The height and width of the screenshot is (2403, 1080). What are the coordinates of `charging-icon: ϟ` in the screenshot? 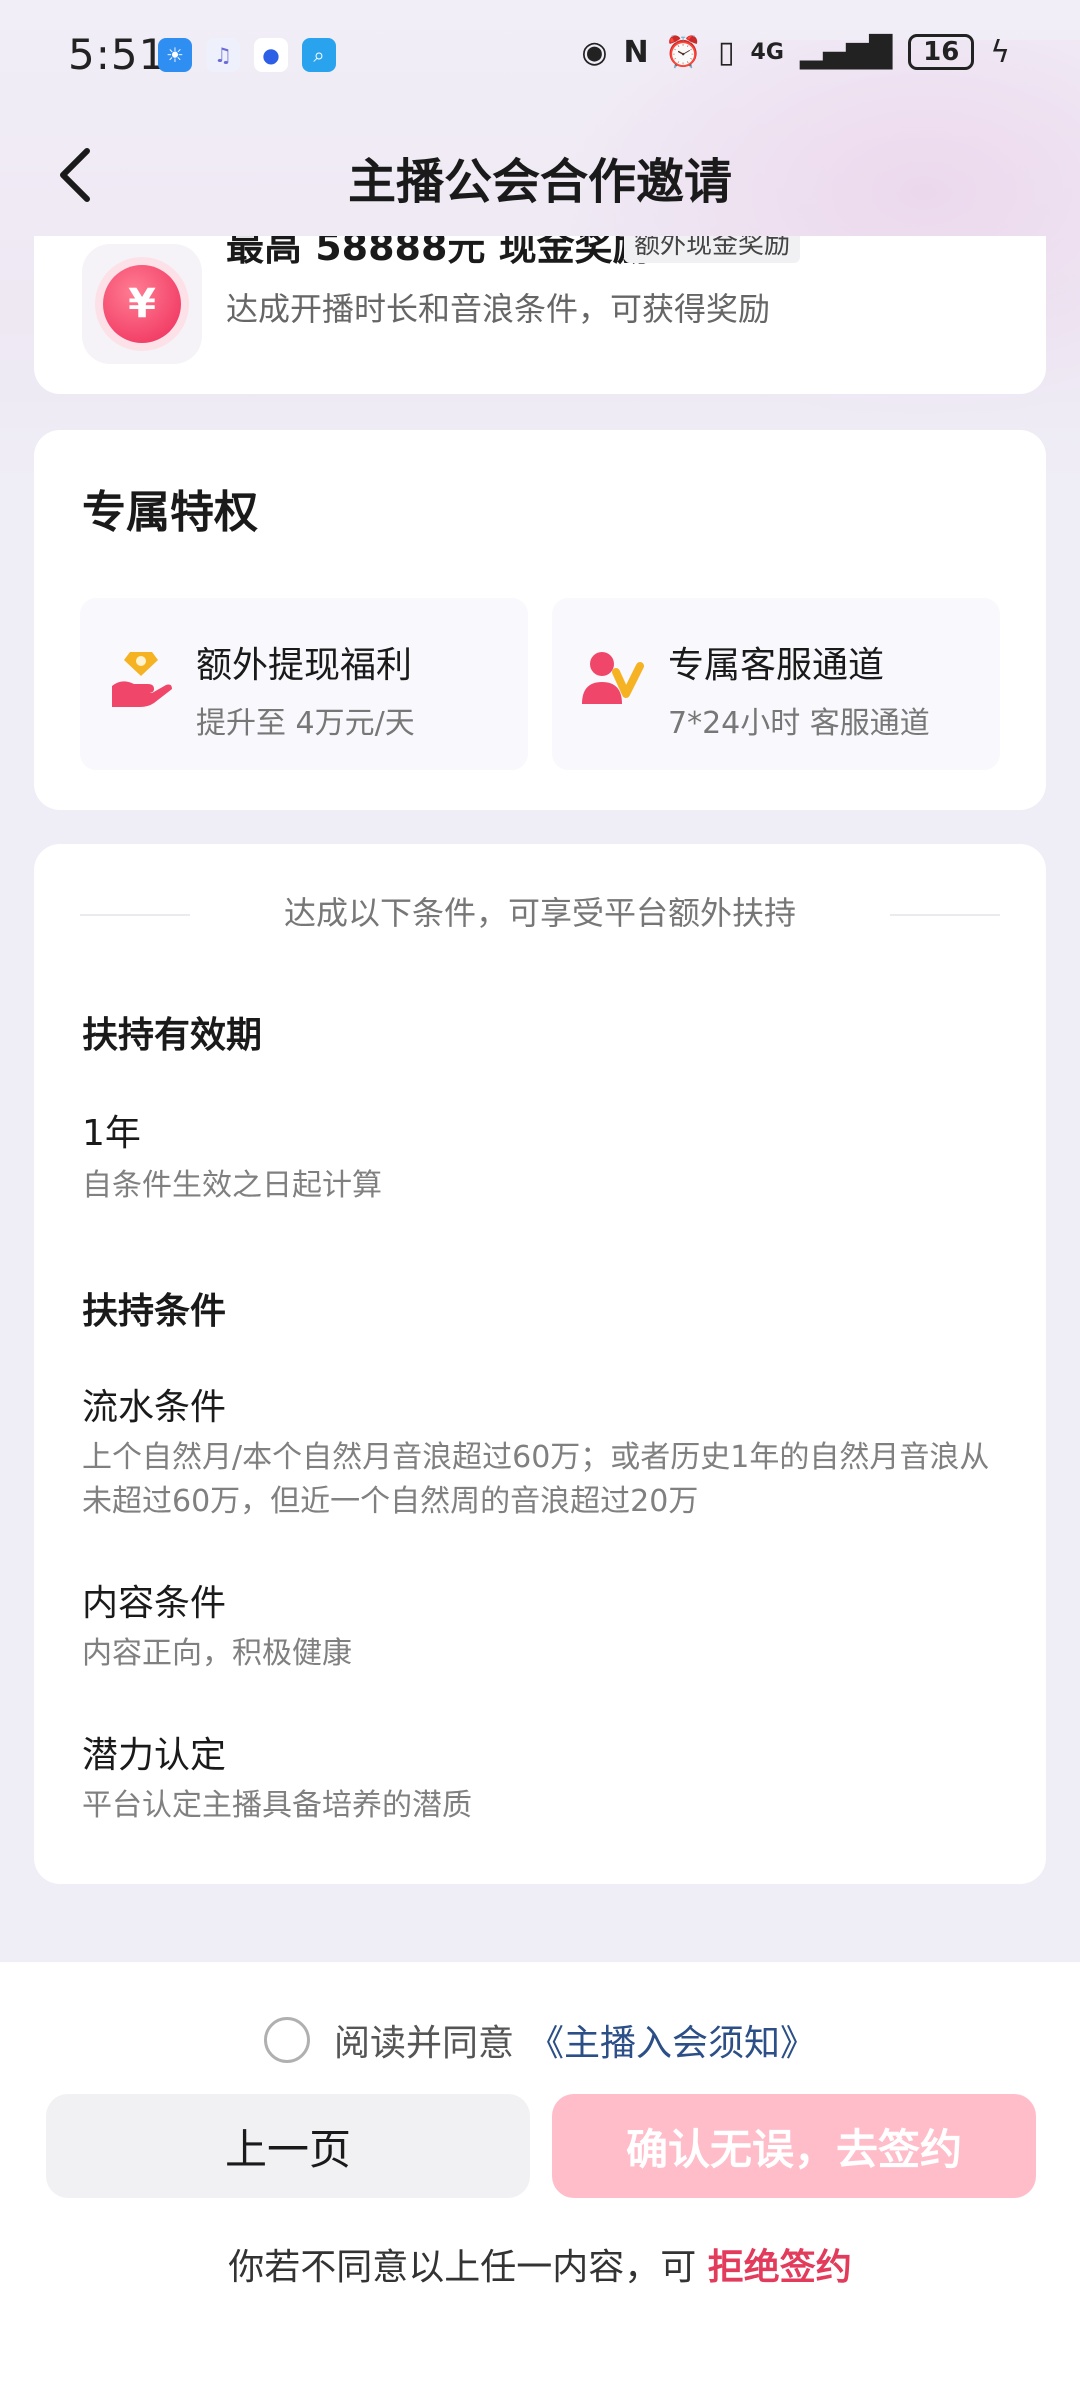 It's located at (1000, 52).